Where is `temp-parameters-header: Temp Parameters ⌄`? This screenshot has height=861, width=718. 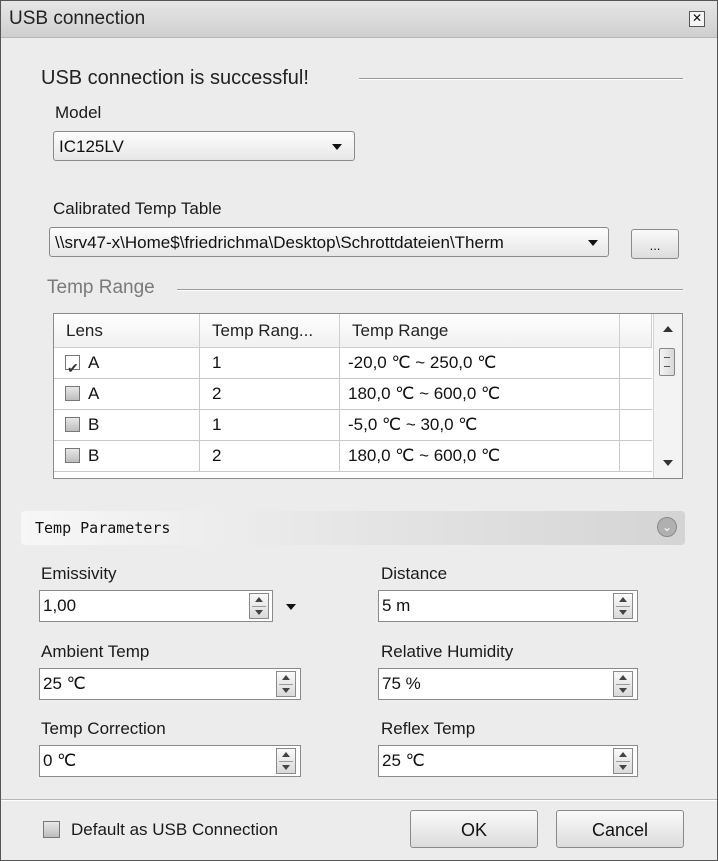
temp-parameters-header: Temp Parameters ⌄ is located at coordinates (353, 528).